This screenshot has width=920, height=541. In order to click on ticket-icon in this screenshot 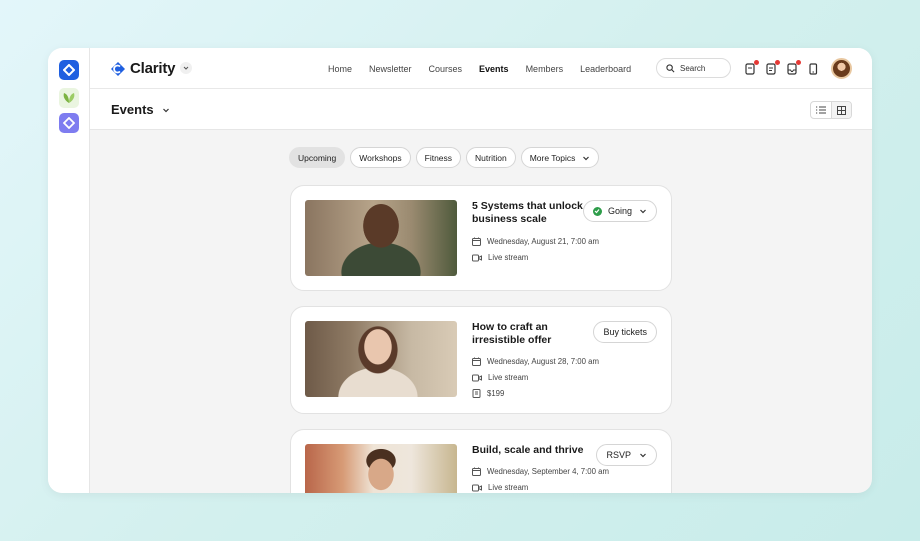, I will do `click(476, 393)`.